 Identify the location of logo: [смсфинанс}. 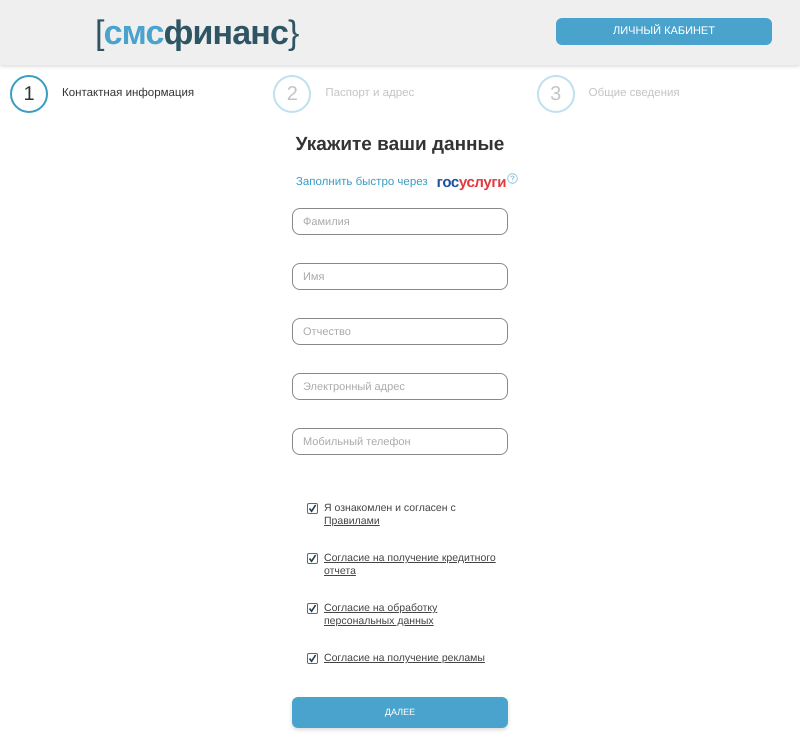
(197, 33).